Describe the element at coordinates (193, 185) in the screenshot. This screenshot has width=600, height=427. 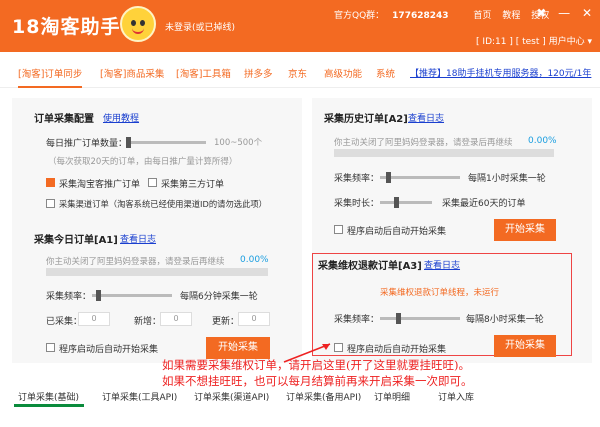
I see `opt-third-label: 采集第三方订单` at that location.